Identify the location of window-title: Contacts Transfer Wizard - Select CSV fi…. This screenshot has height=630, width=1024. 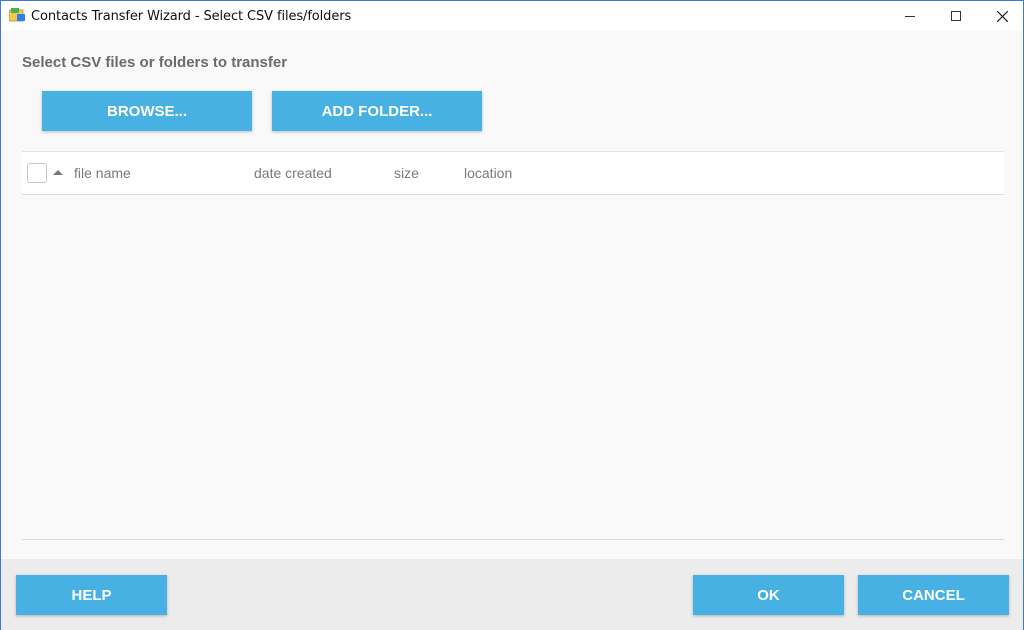
(191, 16).